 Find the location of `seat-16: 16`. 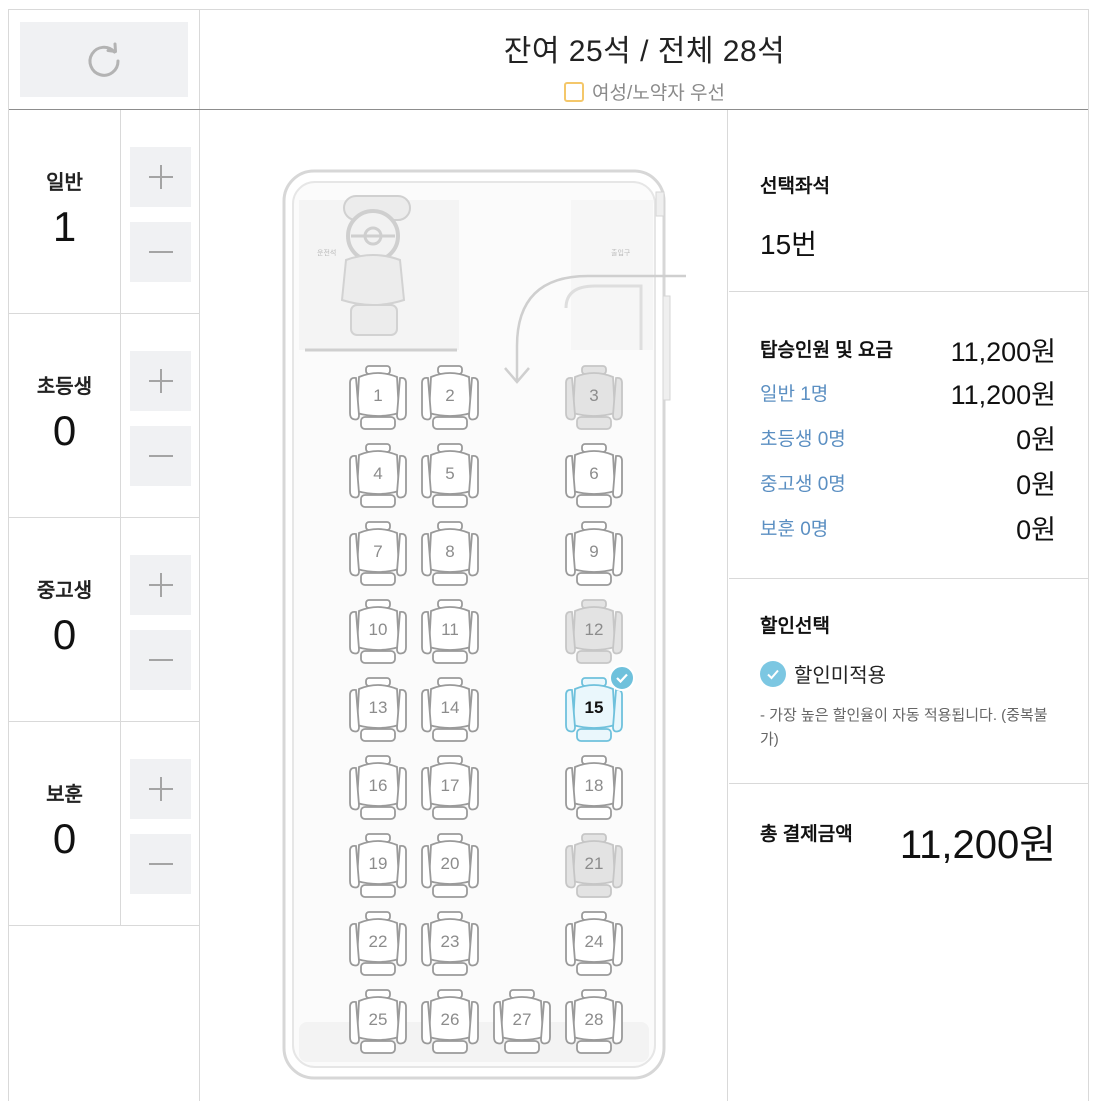

seat-16: 16 is located at coordinates (378, 788).